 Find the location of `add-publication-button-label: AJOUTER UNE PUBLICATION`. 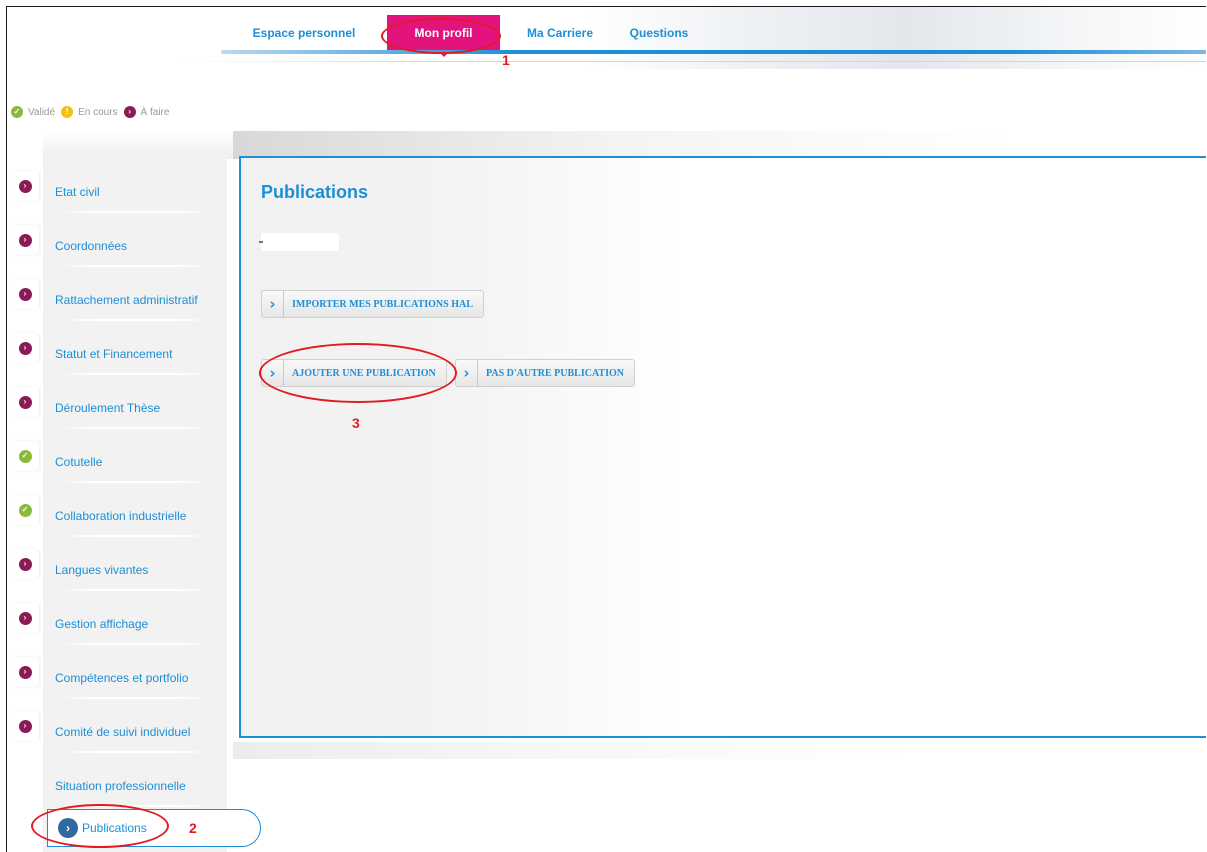

add-publication-button-label: AJOUTER UNE PUBLICATION is located at coordinates (364, 373).